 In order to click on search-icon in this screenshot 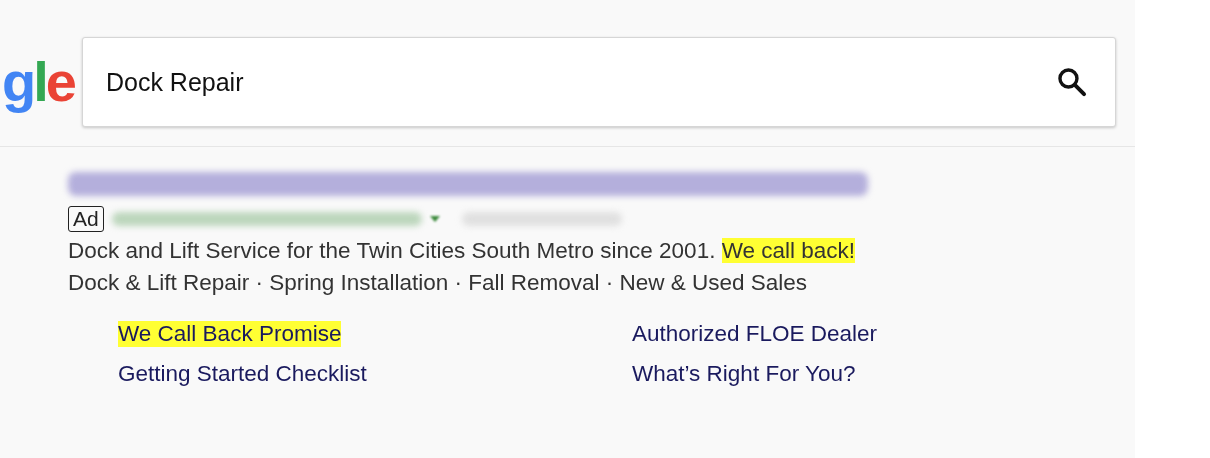, I will do `click(1072, 82)`.